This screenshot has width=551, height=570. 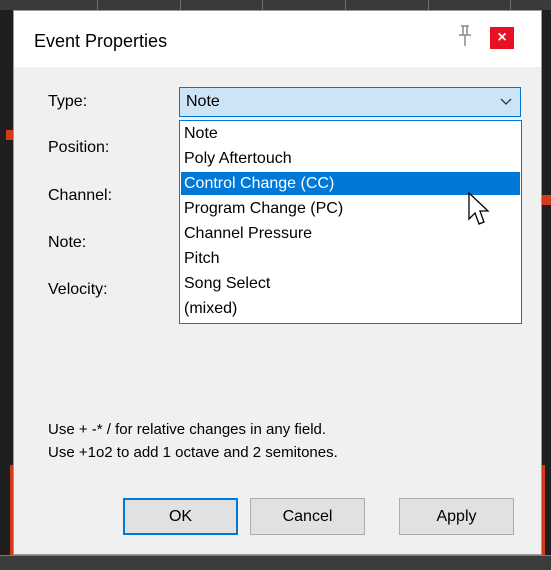 I want to click on dropdown-option-poly-aftertouch: Poly Aftertouch, so click(x=350, y=158).